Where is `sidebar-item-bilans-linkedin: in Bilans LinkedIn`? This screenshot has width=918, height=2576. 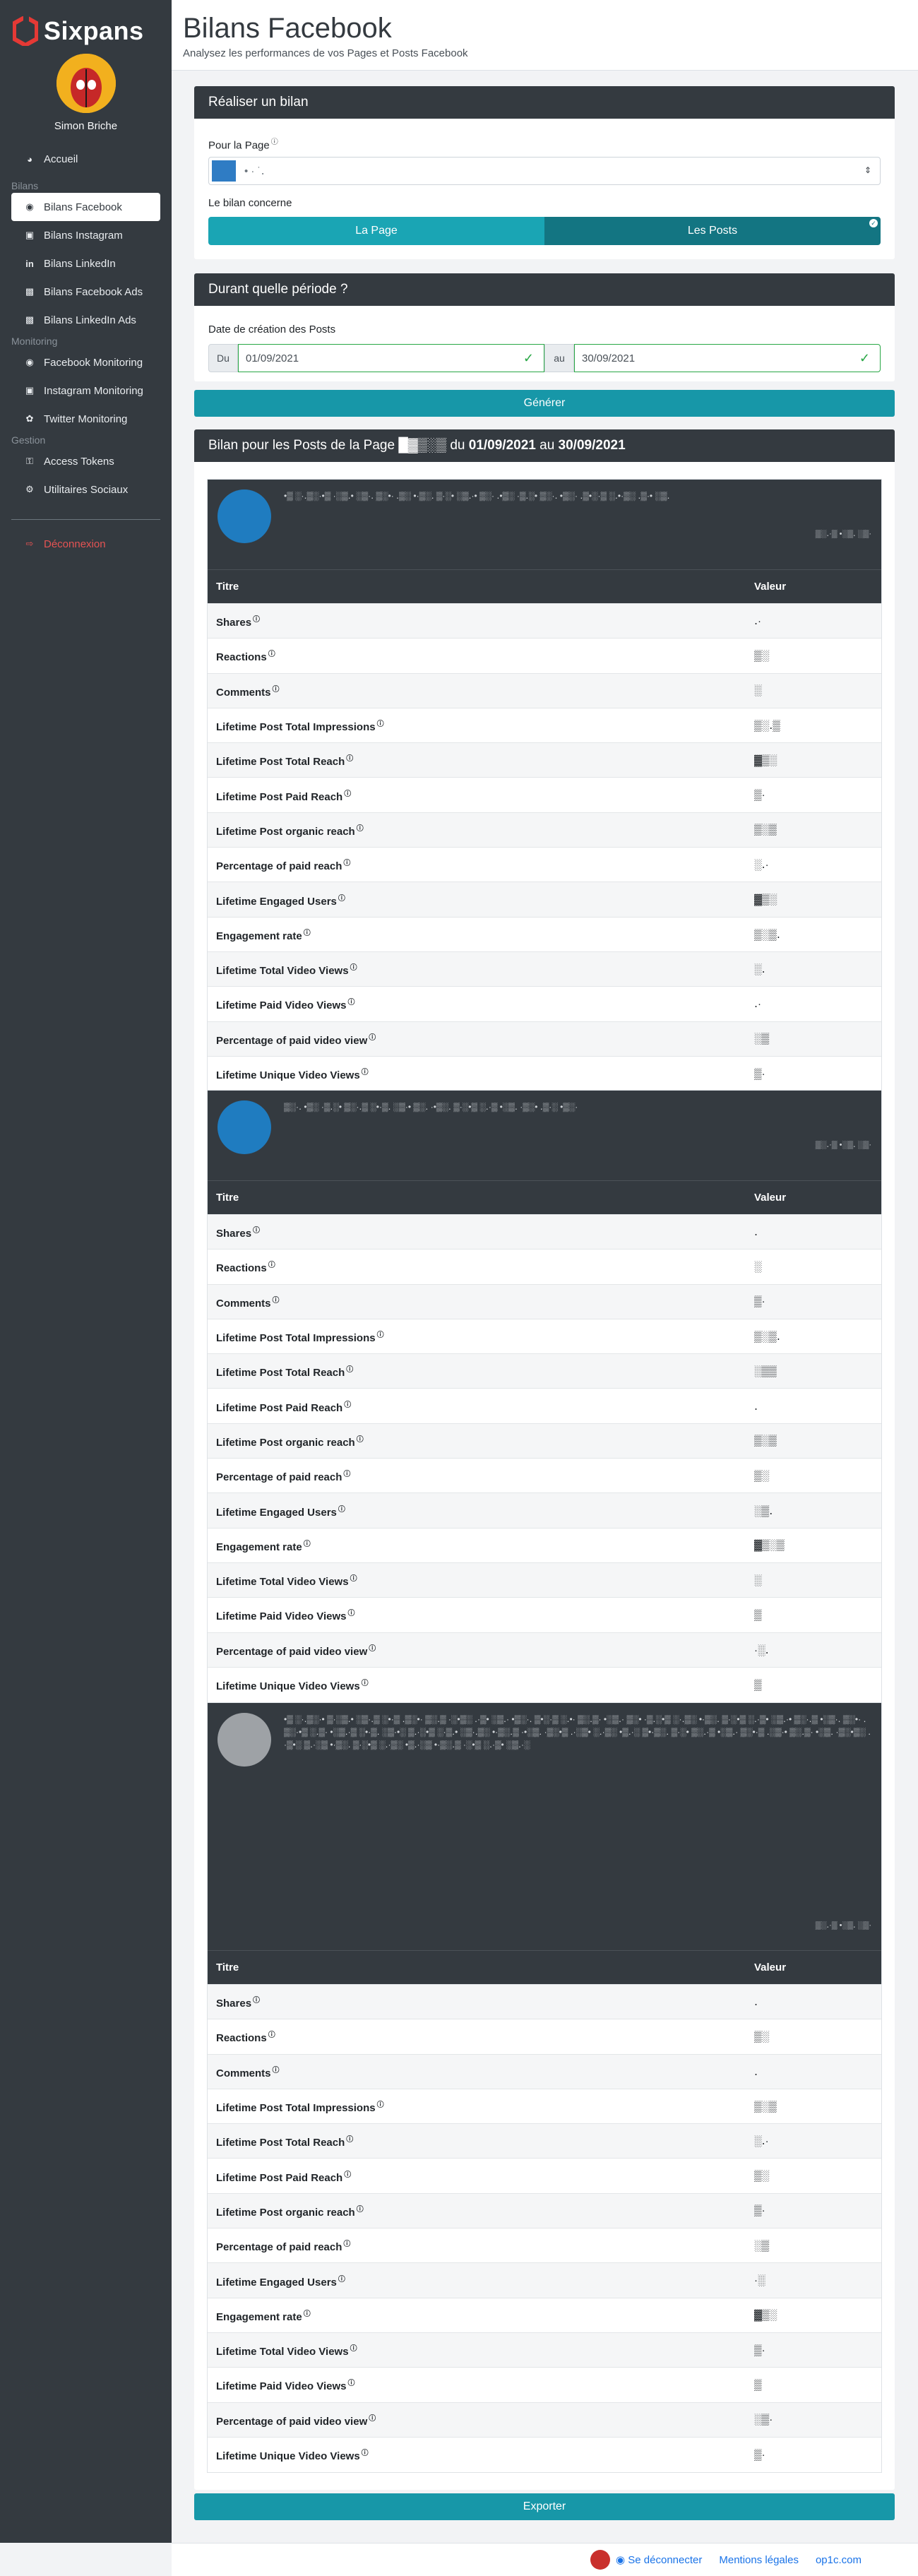 sidebar-item-bilans-linkedin: in Bilans LinkedIn is located at coordinates (85, 263).